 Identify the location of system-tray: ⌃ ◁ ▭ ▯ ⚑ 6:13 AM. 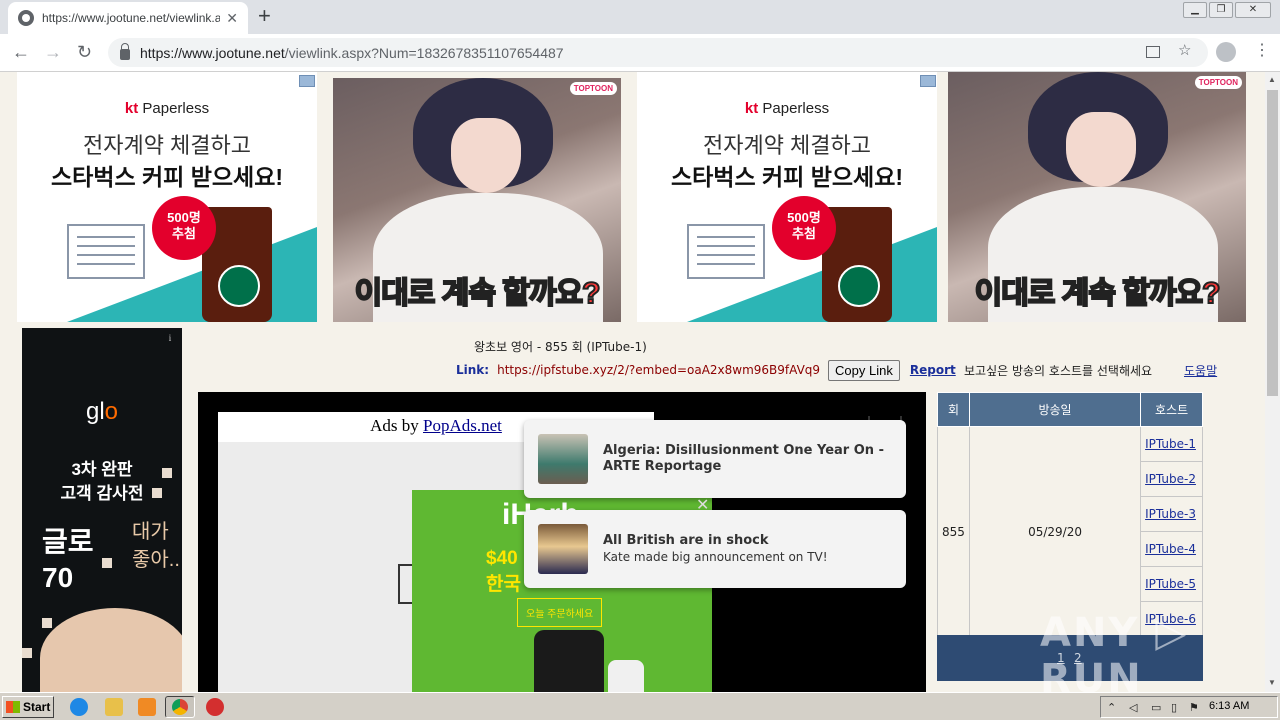
(1189, 707).